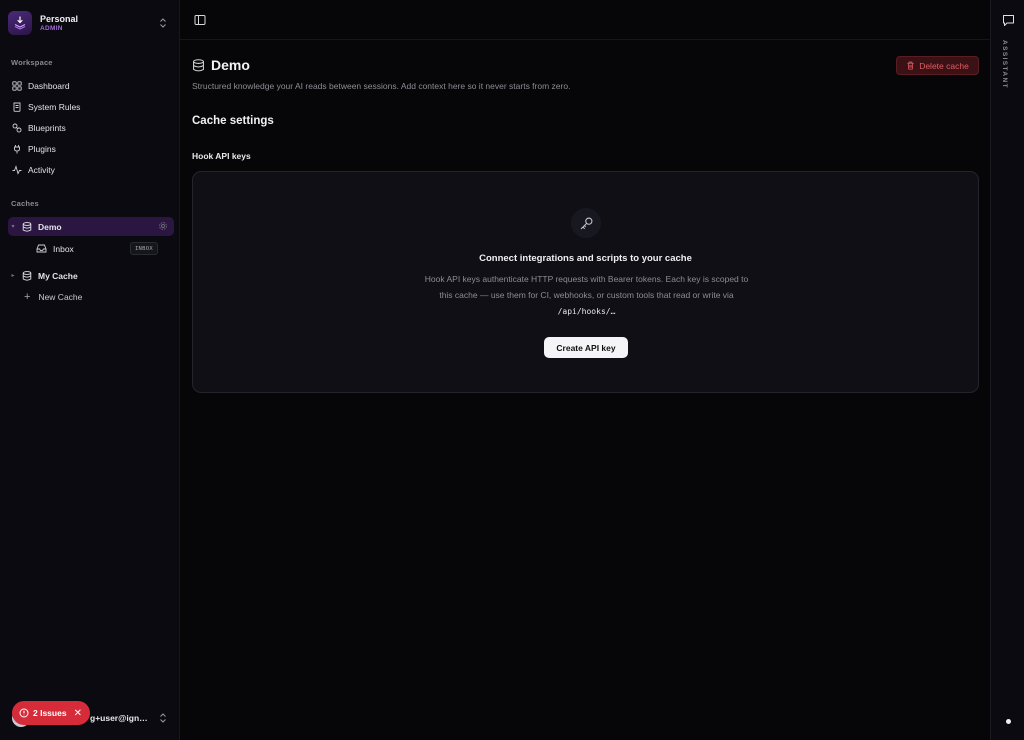  Describe the element at coordinates (90, 85) in the screenshot. I see `sidebar-item-dashboard: Dashboard` at that location.